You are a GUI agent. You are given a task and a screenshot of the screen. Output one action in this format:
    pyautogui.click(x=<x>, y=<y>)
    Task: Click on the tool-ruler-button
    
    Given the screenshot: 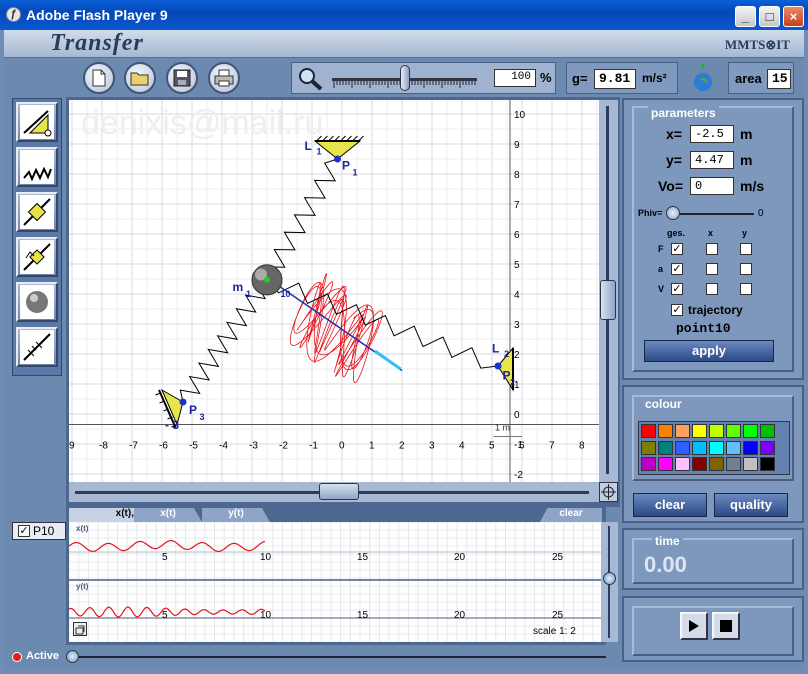 What is the action you would take?
    pyautogui.click(x=37, y=347)
    